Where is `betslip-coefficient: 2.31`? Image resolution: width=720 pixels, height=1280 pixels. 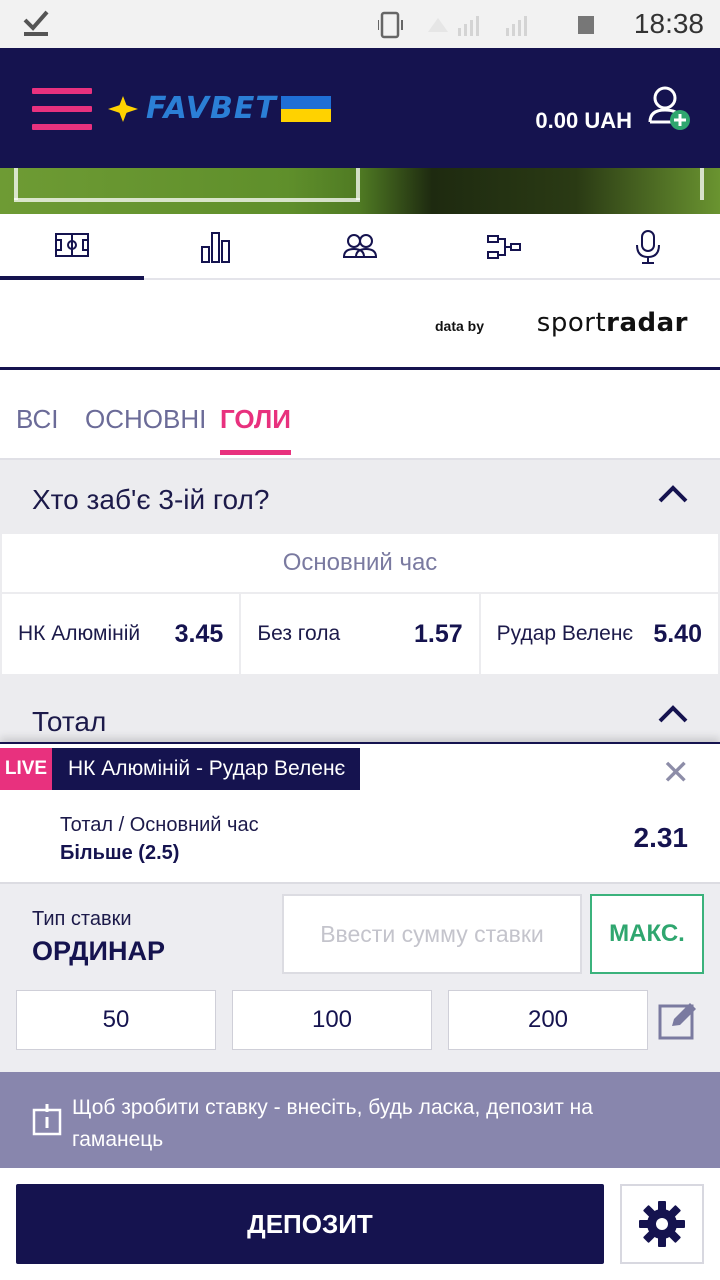
betslip-coefficient: 2.31 is located at coordinates (661, 837).